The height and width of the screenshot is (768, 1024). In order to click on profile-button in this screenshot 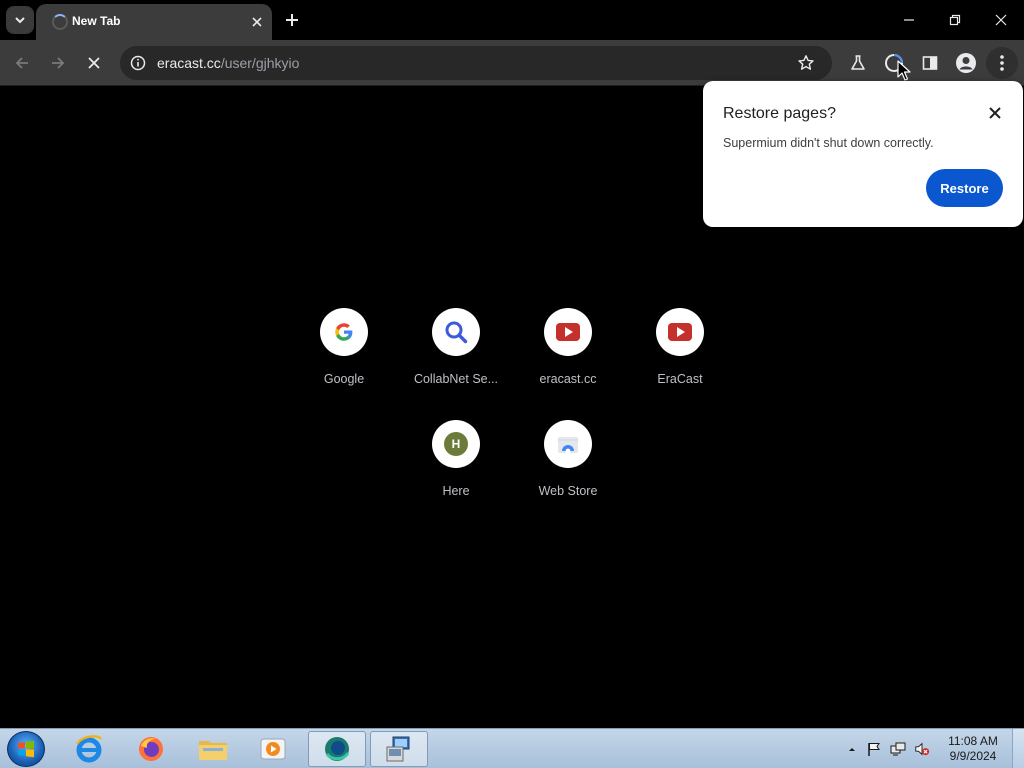, I will do `click(966, 63)`.